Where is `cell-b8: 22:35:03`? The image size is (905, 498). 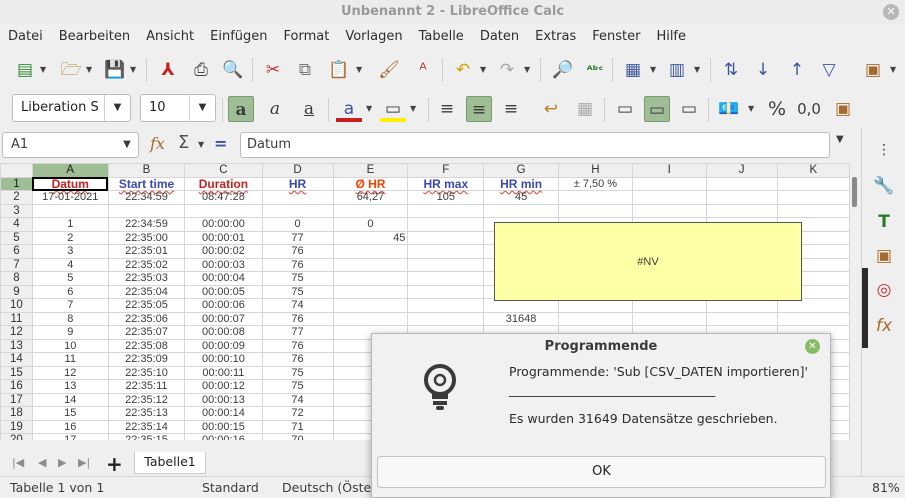 cell-b8: 22:35:03 is located at coordinates (146, 278).